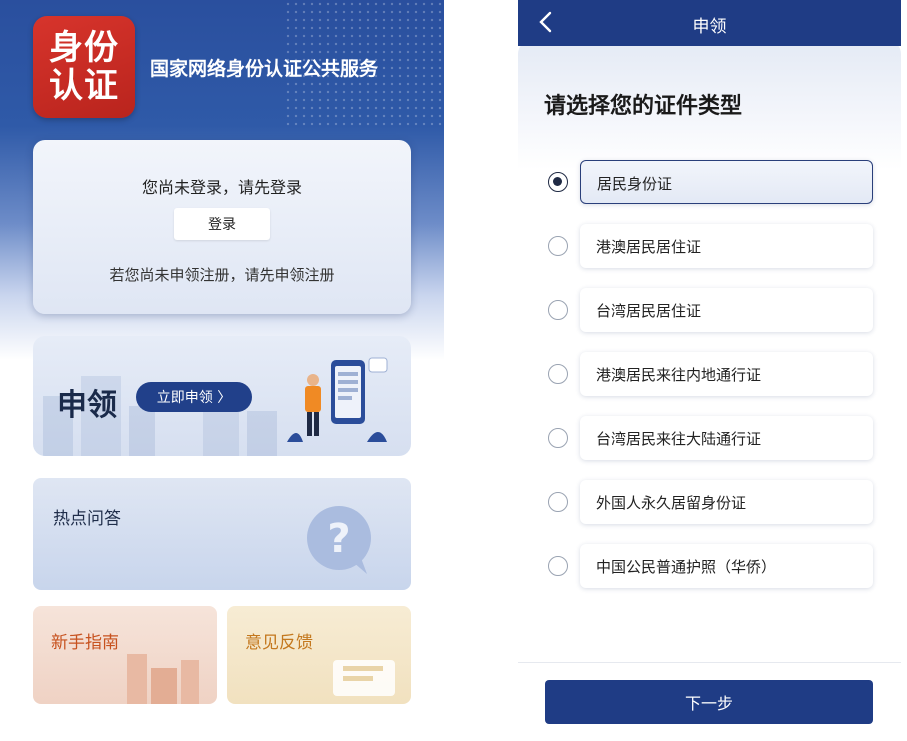 This screenshot has height=741, width=907. What do you see at coordinates (635, 184) in the screenshot?
I see `option-label: 居民身份证` at bounding box center [635, 184].